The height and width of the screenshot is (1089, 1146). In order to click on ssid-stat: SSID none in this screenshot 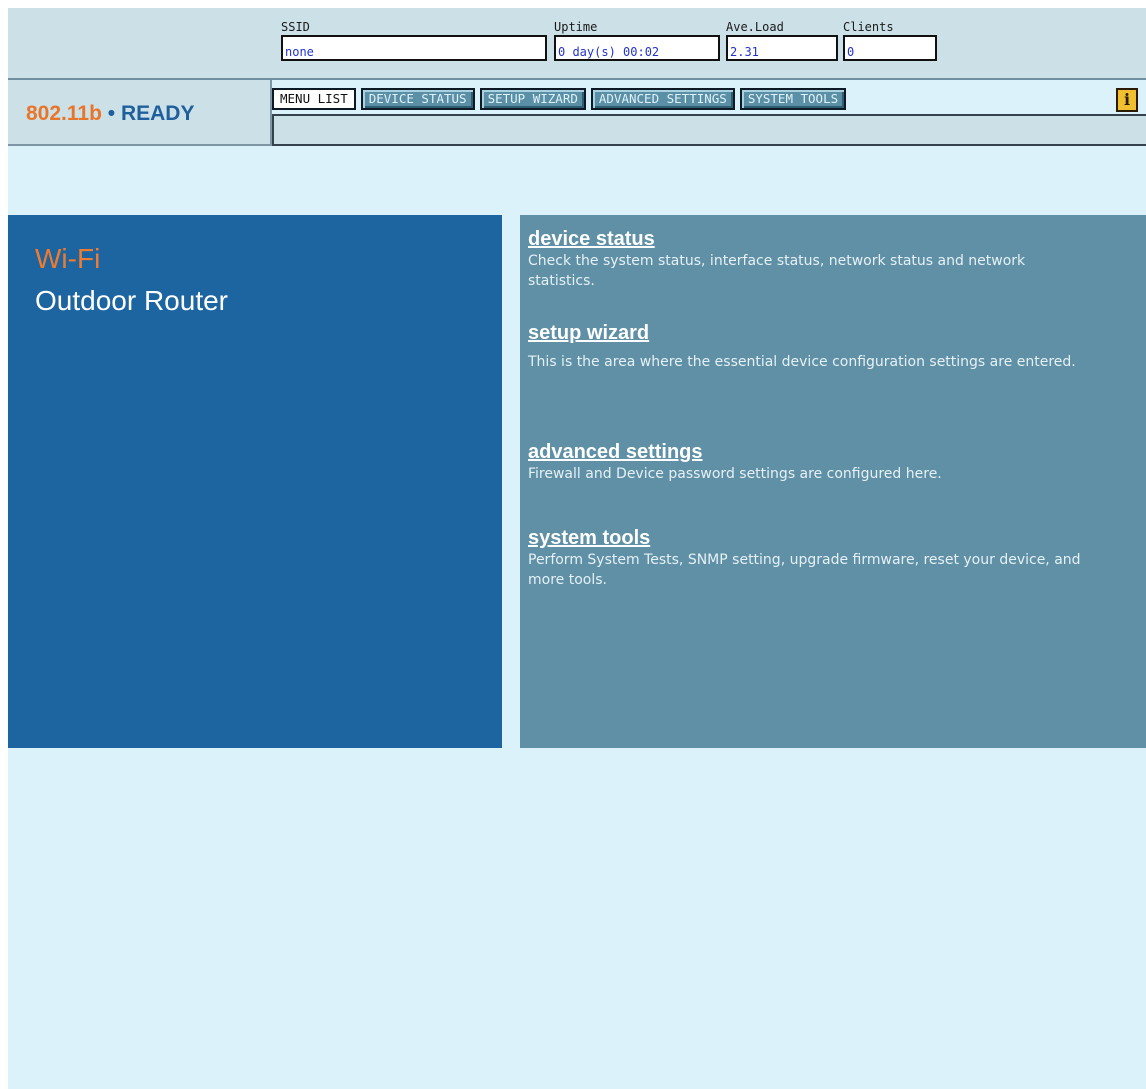, I will do `click(414, 40)`.